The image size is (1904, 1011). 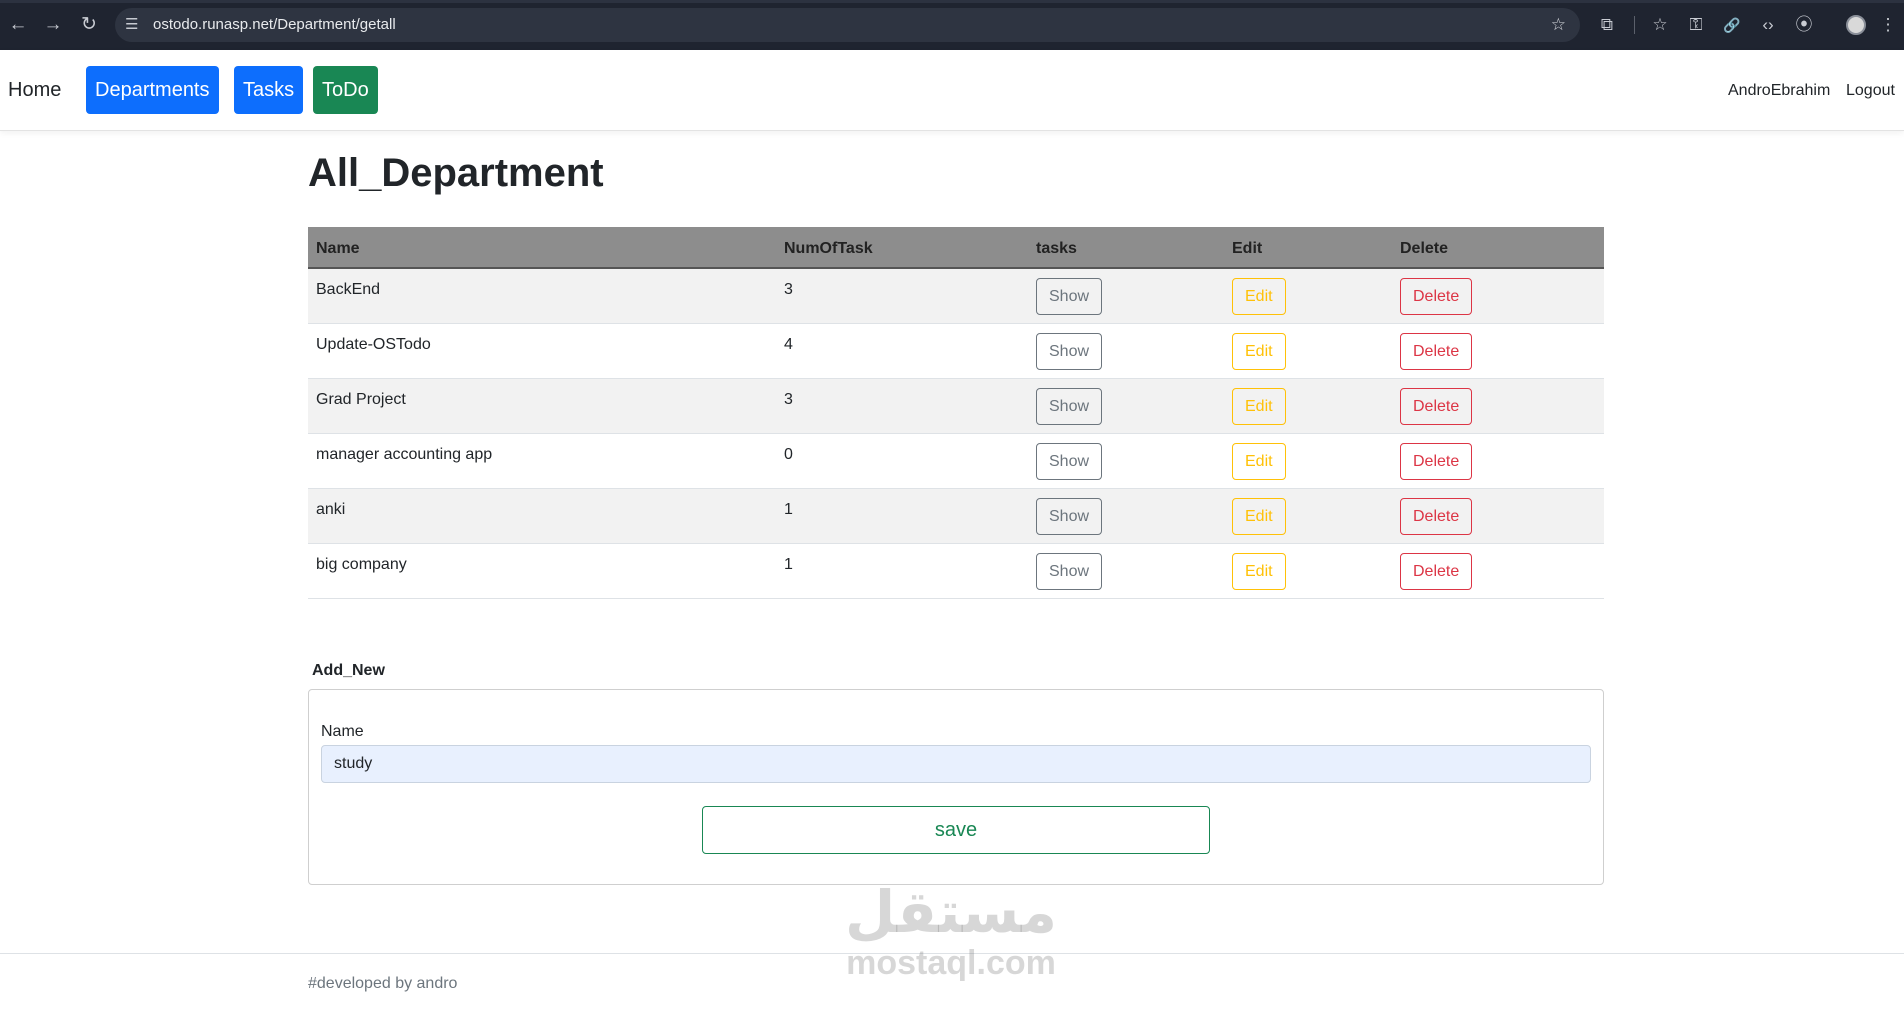 What do you see at coordinates (956, 787) in the screenshot?
I see `add-new-form: Name study save` at bounding box center [956, 787].